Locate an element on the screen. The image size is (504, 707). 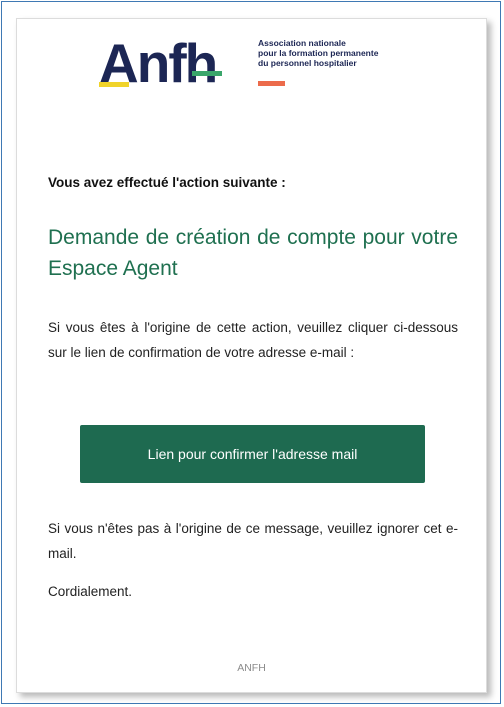
logo-tagline-line: Association nationale is located at coordinates (302, 43).